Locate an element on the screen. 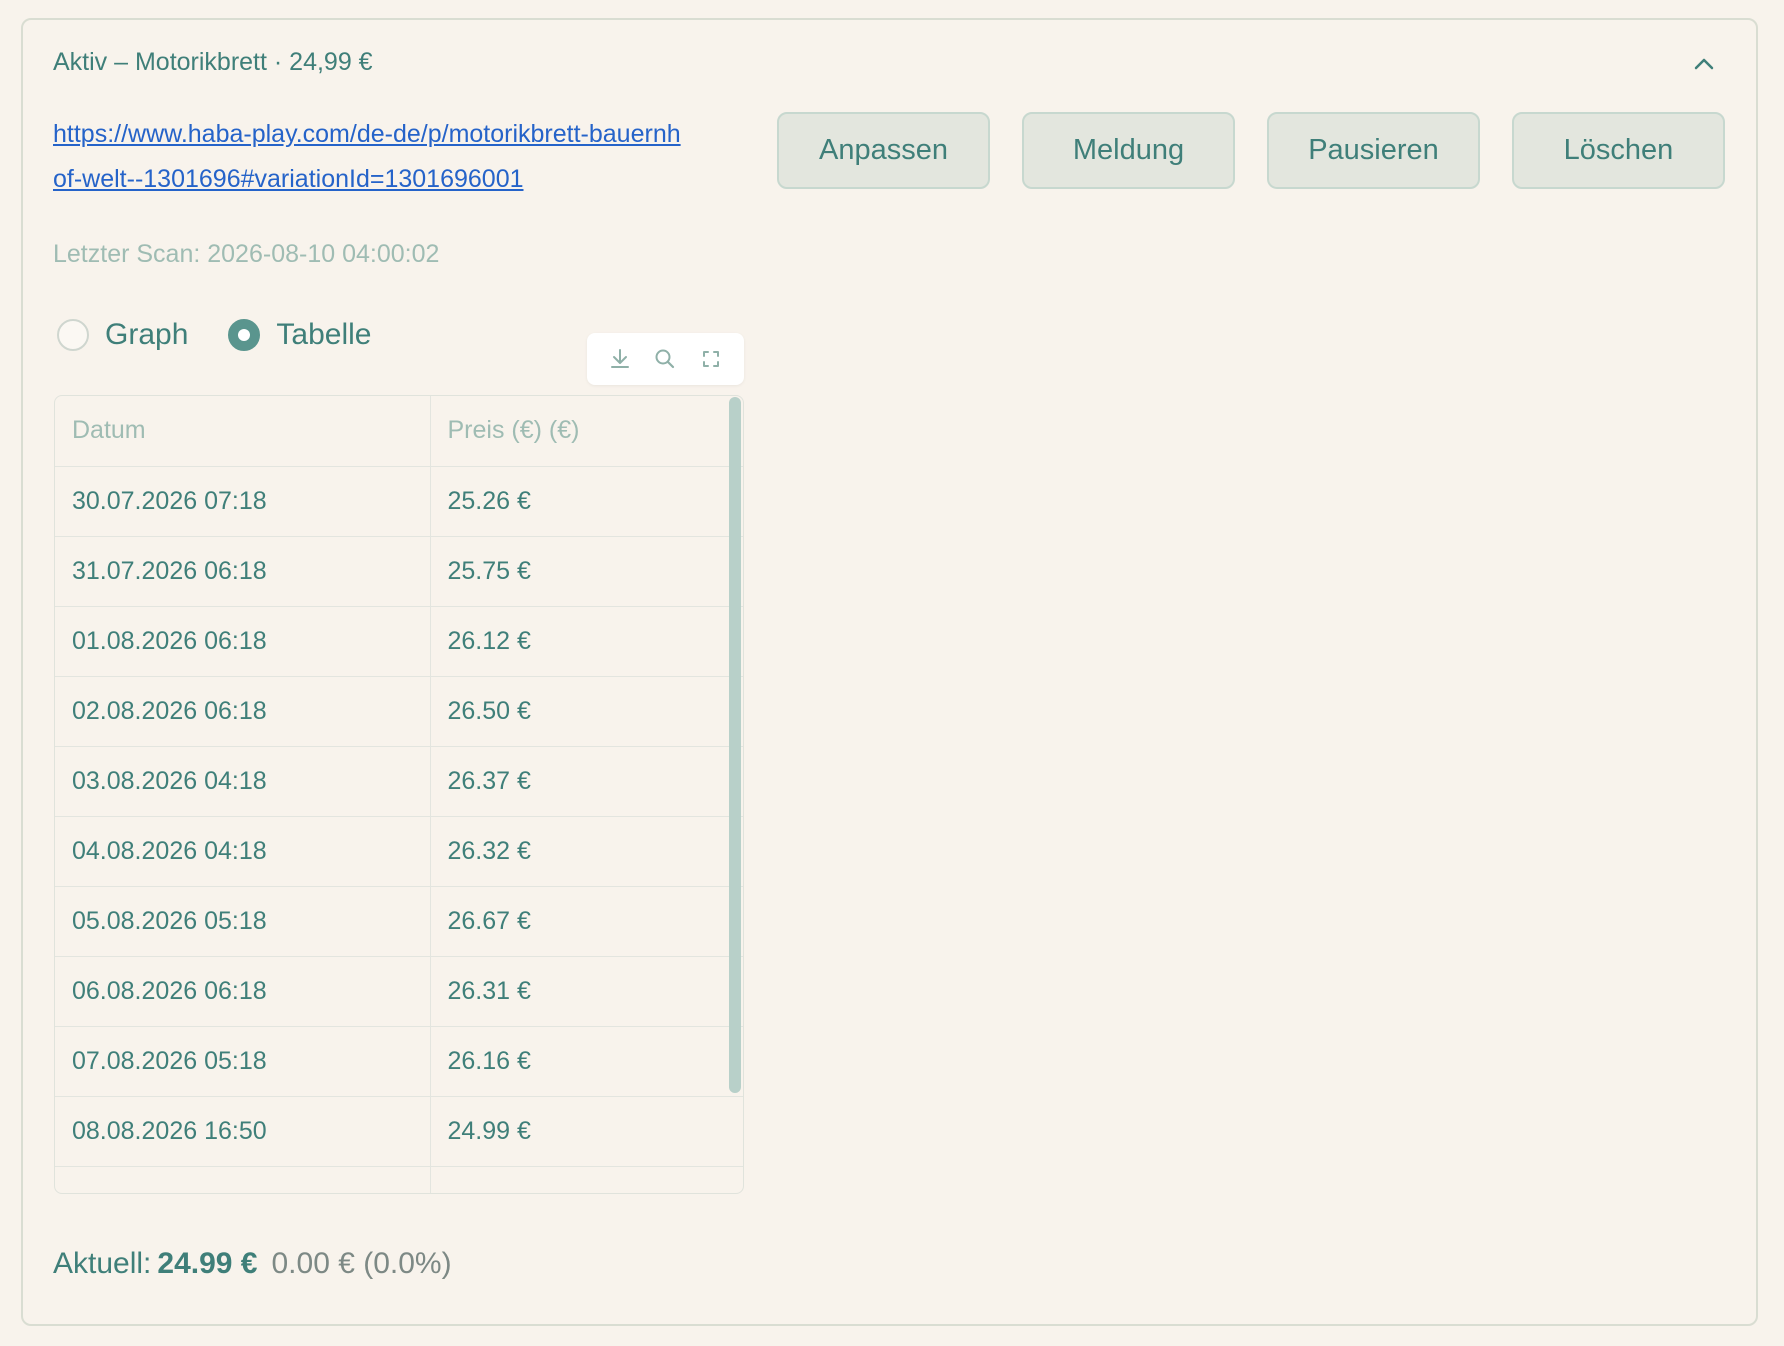 The width and height of the screenshot is (1784, 1346). price-summary: Aktuell: 24.99 € 0.00 € (0.0%) is located at coordinates (252, 1264).